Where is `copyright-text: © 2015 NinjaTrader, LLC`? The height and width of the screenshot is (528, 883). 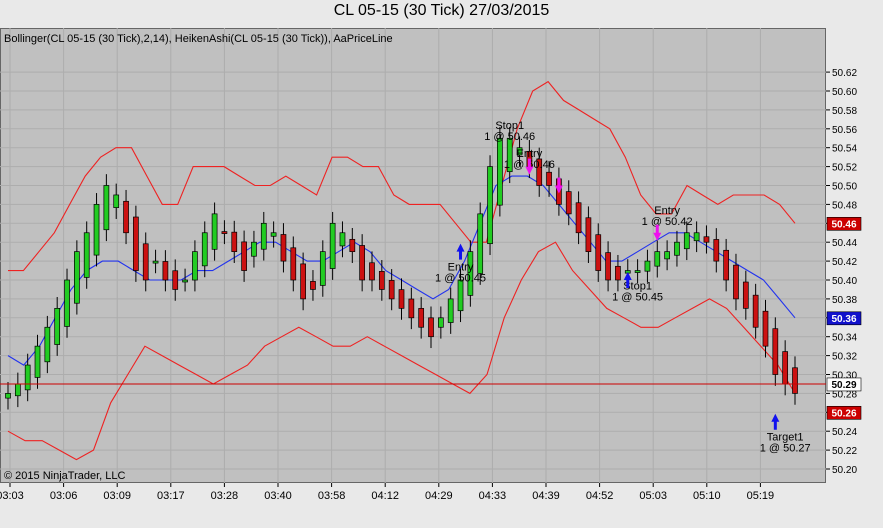
copyright-text: © 2015 NinjaTrader, LLC is located at coordinates (65, 476).